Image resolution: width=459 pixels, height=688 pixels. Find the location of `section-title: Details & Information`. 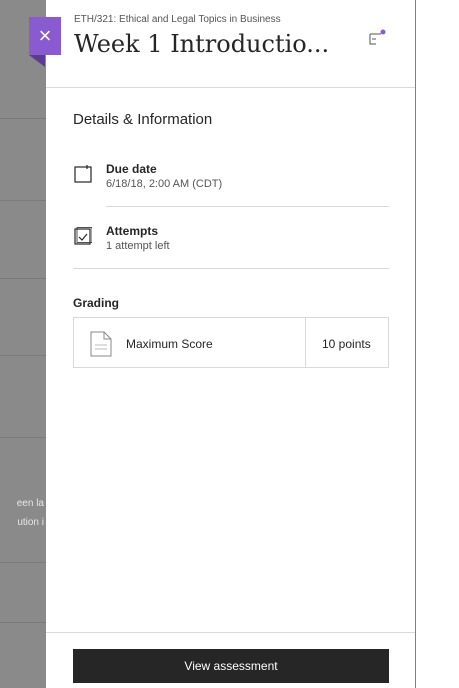

section-title: Details & Information is located at coordinates (143, 119).